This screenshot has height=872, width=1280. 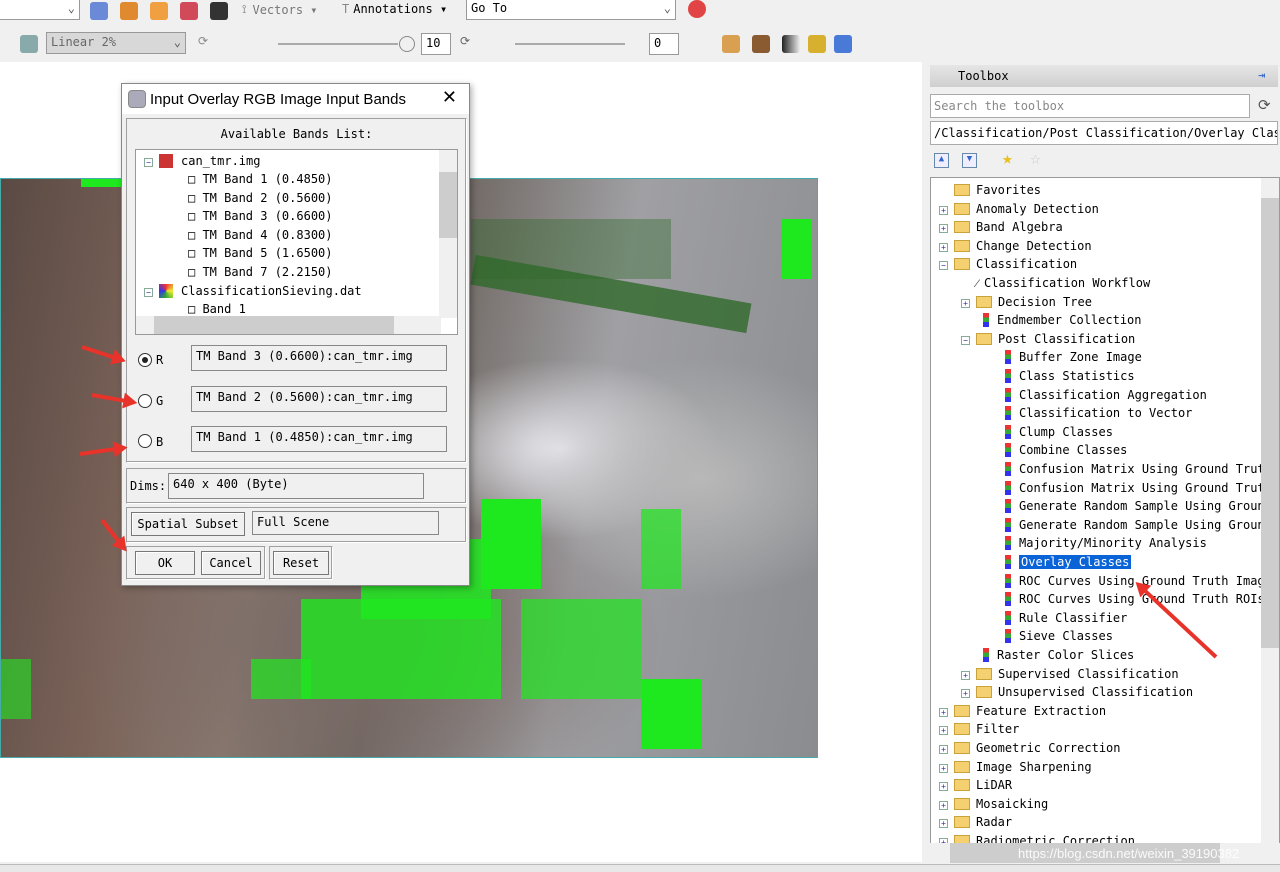 What do you see at coordinates (319, 358) in the screenshot?
I see `r-band-field: TM Band 3 (0.6600):can_tmr.img` at bounding box center [319, 358].